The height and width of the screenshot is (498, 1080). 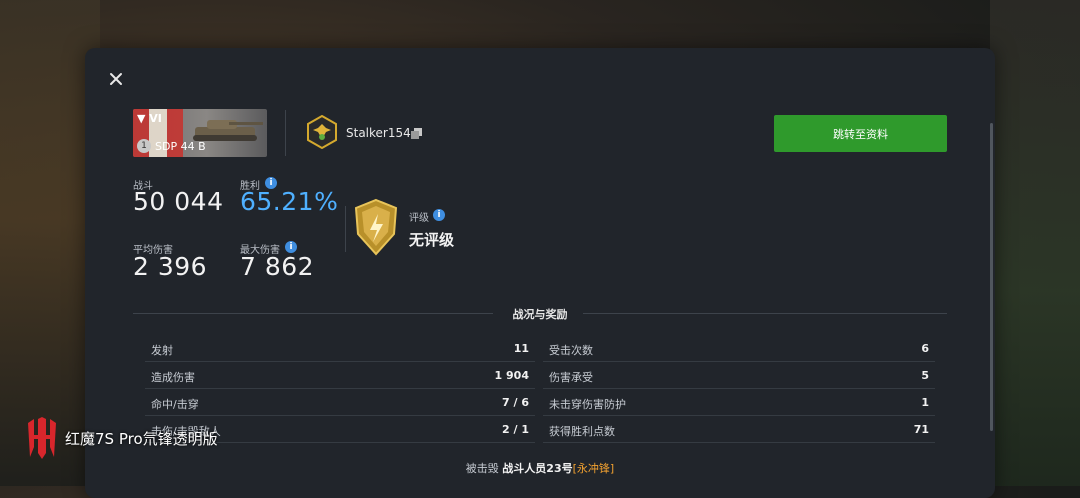 I want to click on row-label: 受击次数, so click(x=571, y=350).